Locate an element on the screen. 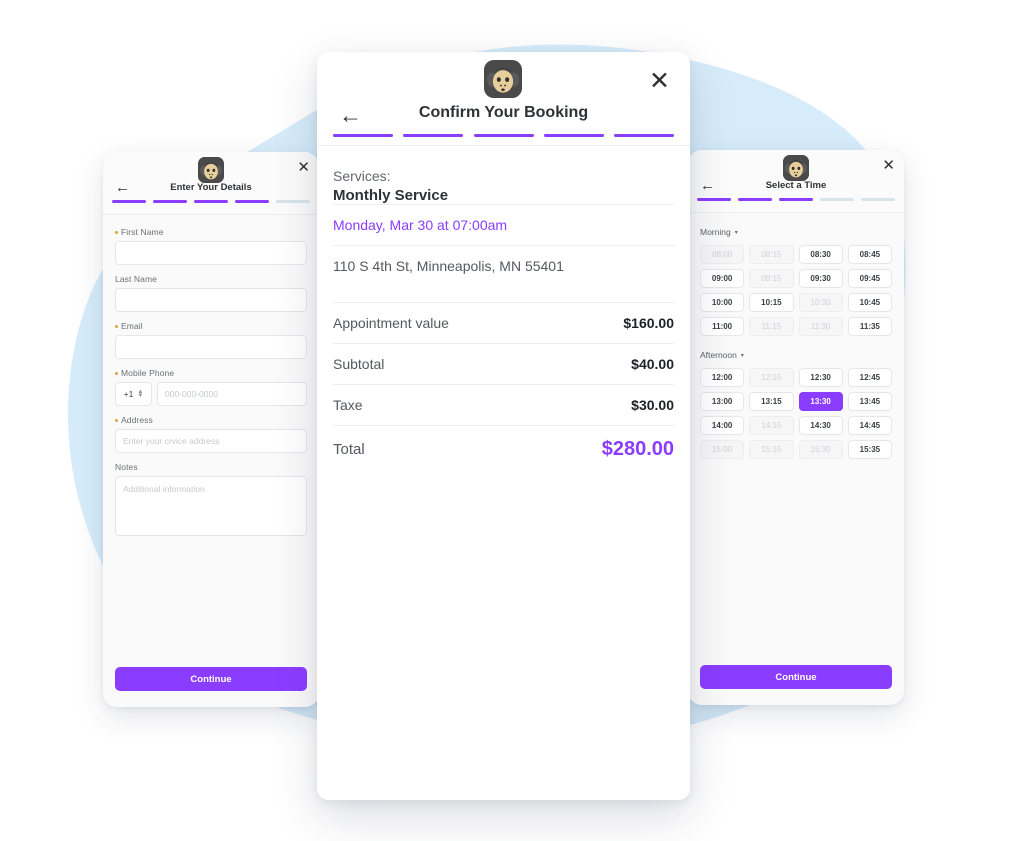  time-slot: 13:15 is located at coordinates (771, 401).